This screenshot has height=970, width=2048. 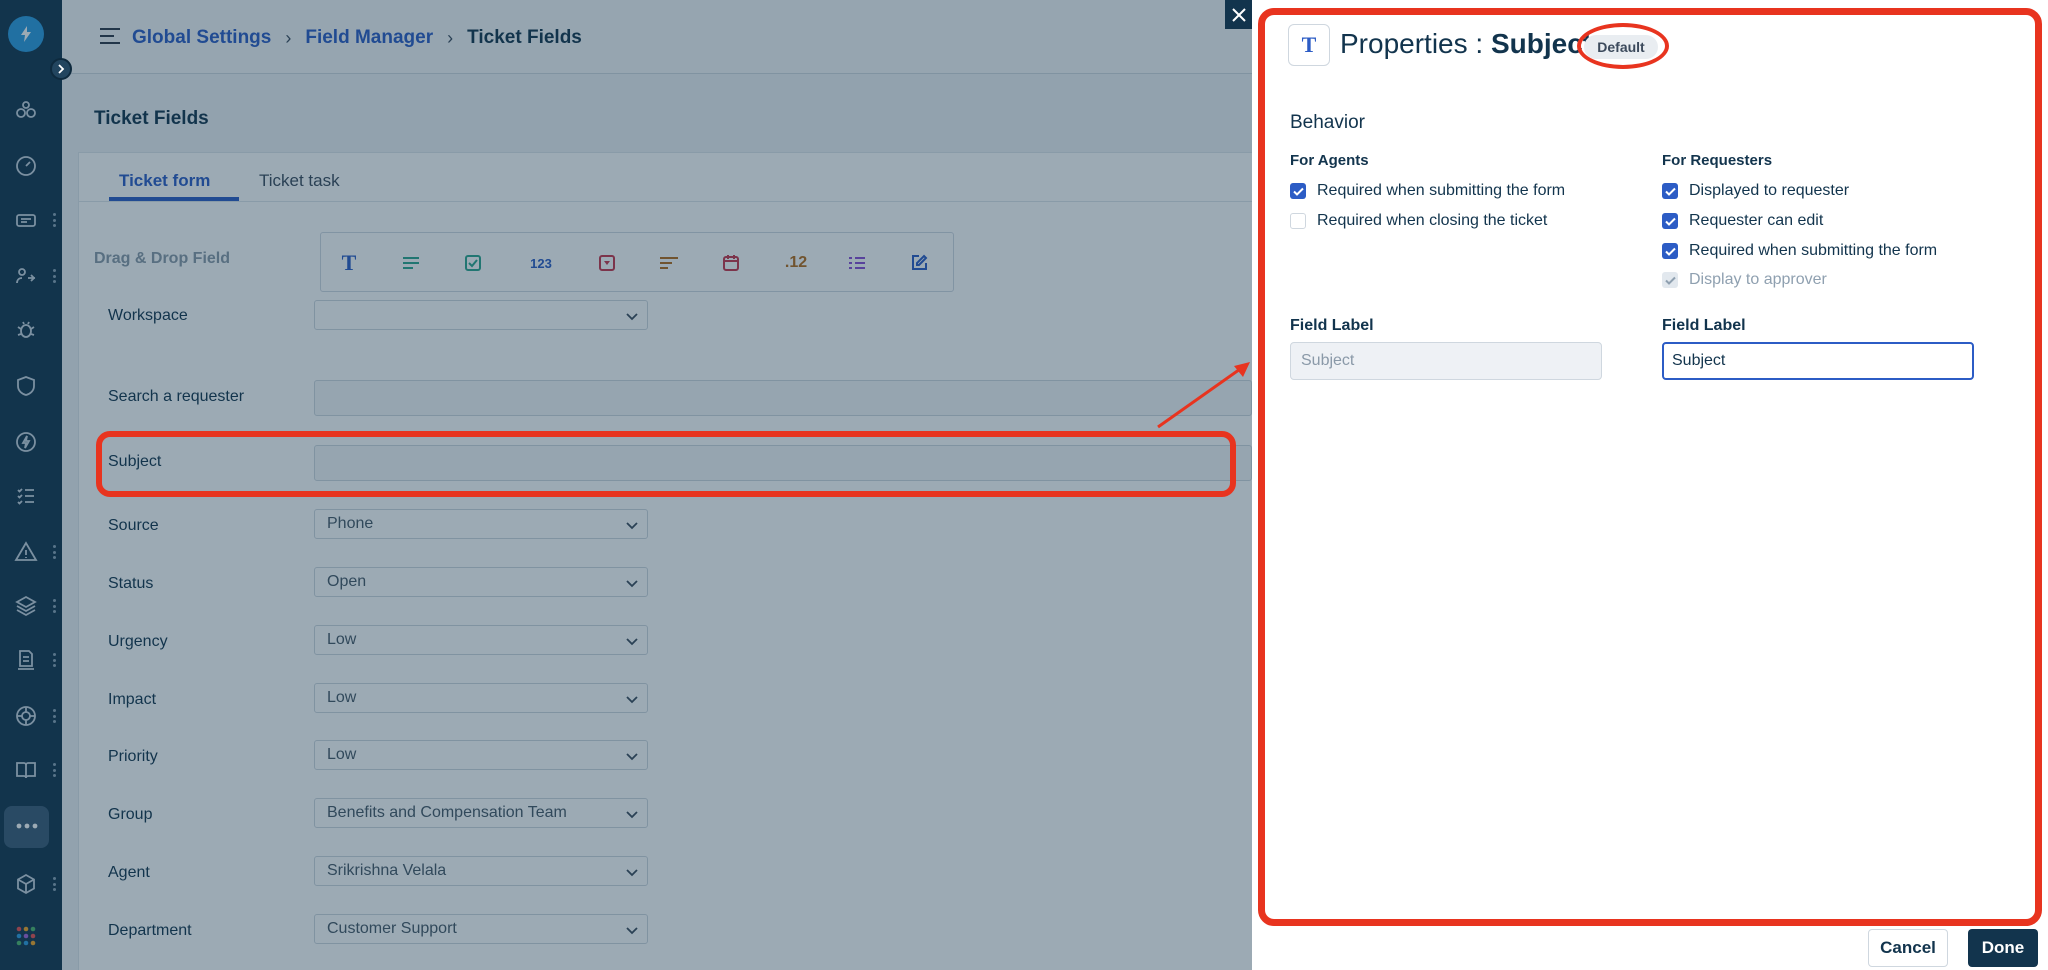 I want to click on close-icon, so click(x=1238, y=14).